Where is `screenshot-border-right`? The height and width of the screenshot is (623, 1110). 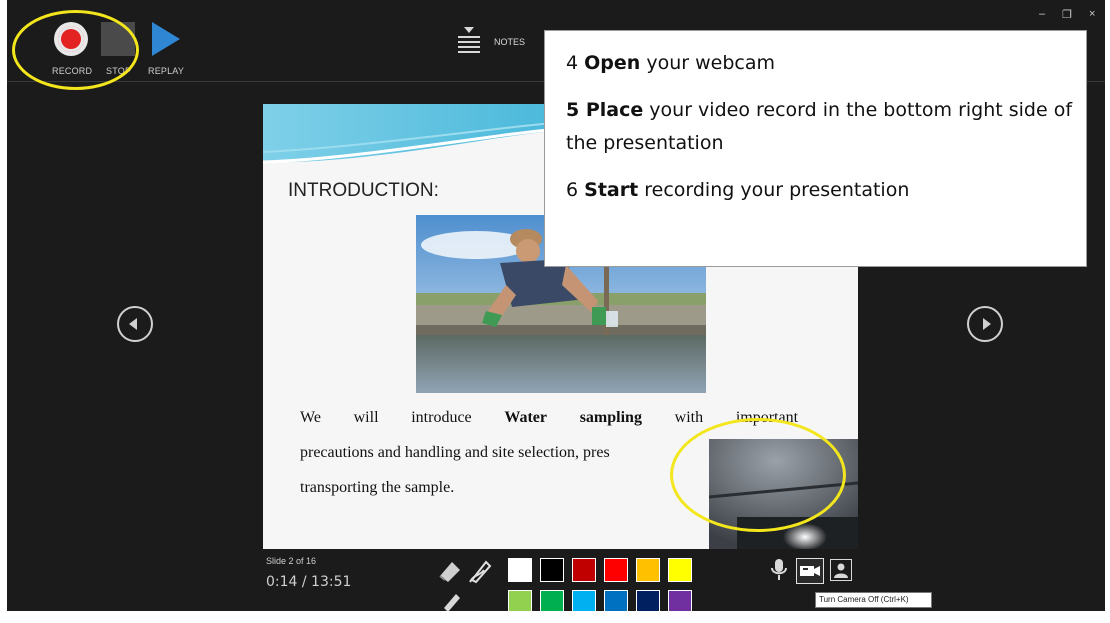 screenshot-border-right is located at coordinates (1107, 311).